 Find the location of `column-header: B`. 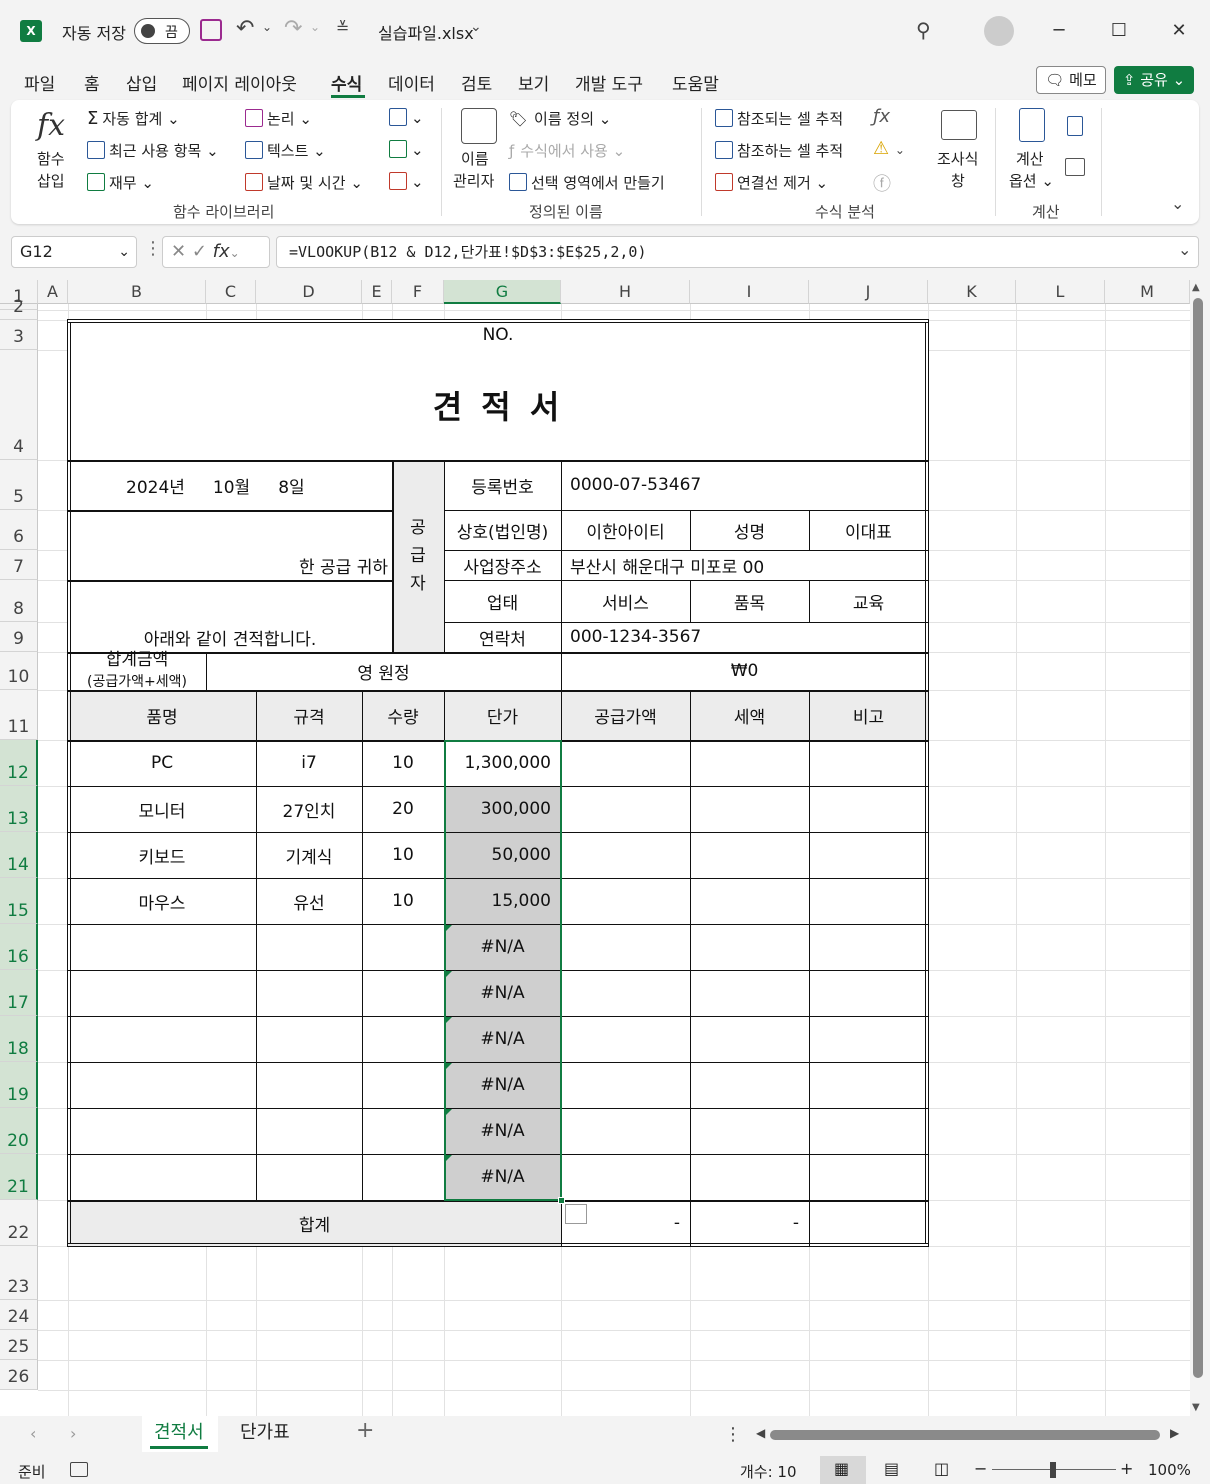

column-header: B is located at coordinates (137, 292).